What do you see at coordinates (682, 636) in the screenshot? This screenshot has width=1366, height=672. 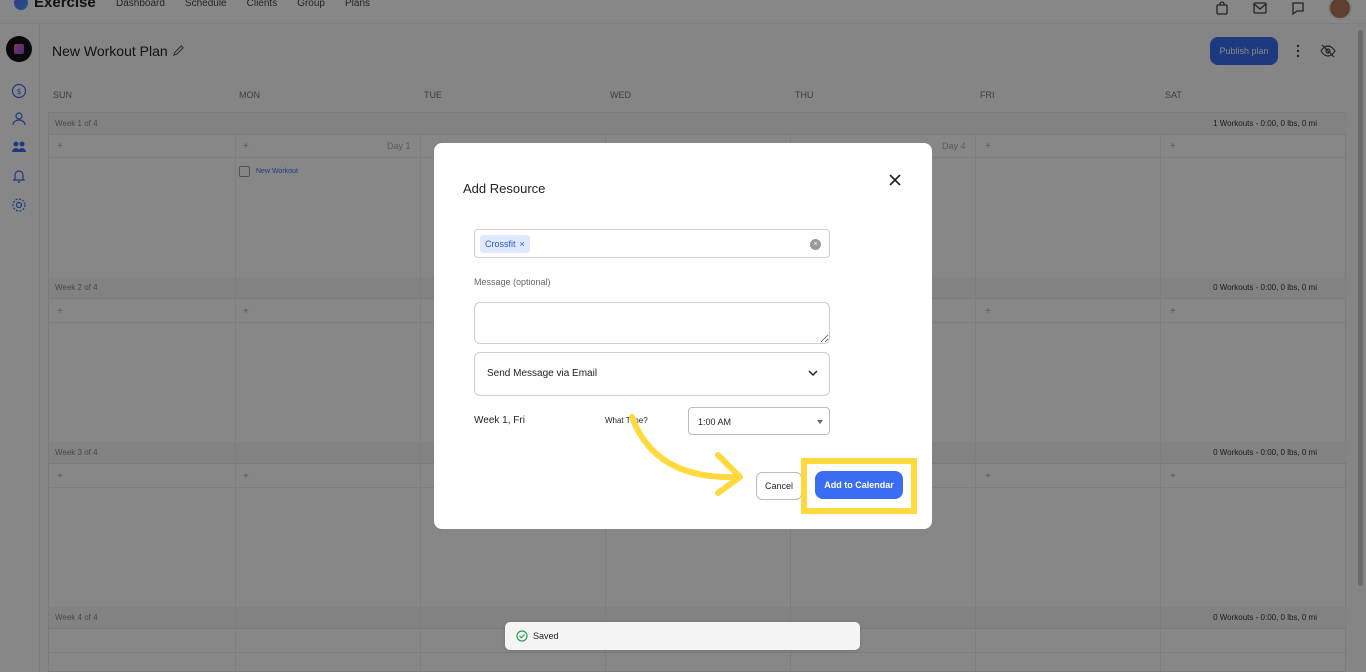 I see `saved-toast: Saved` at bounding box center [682, 636].